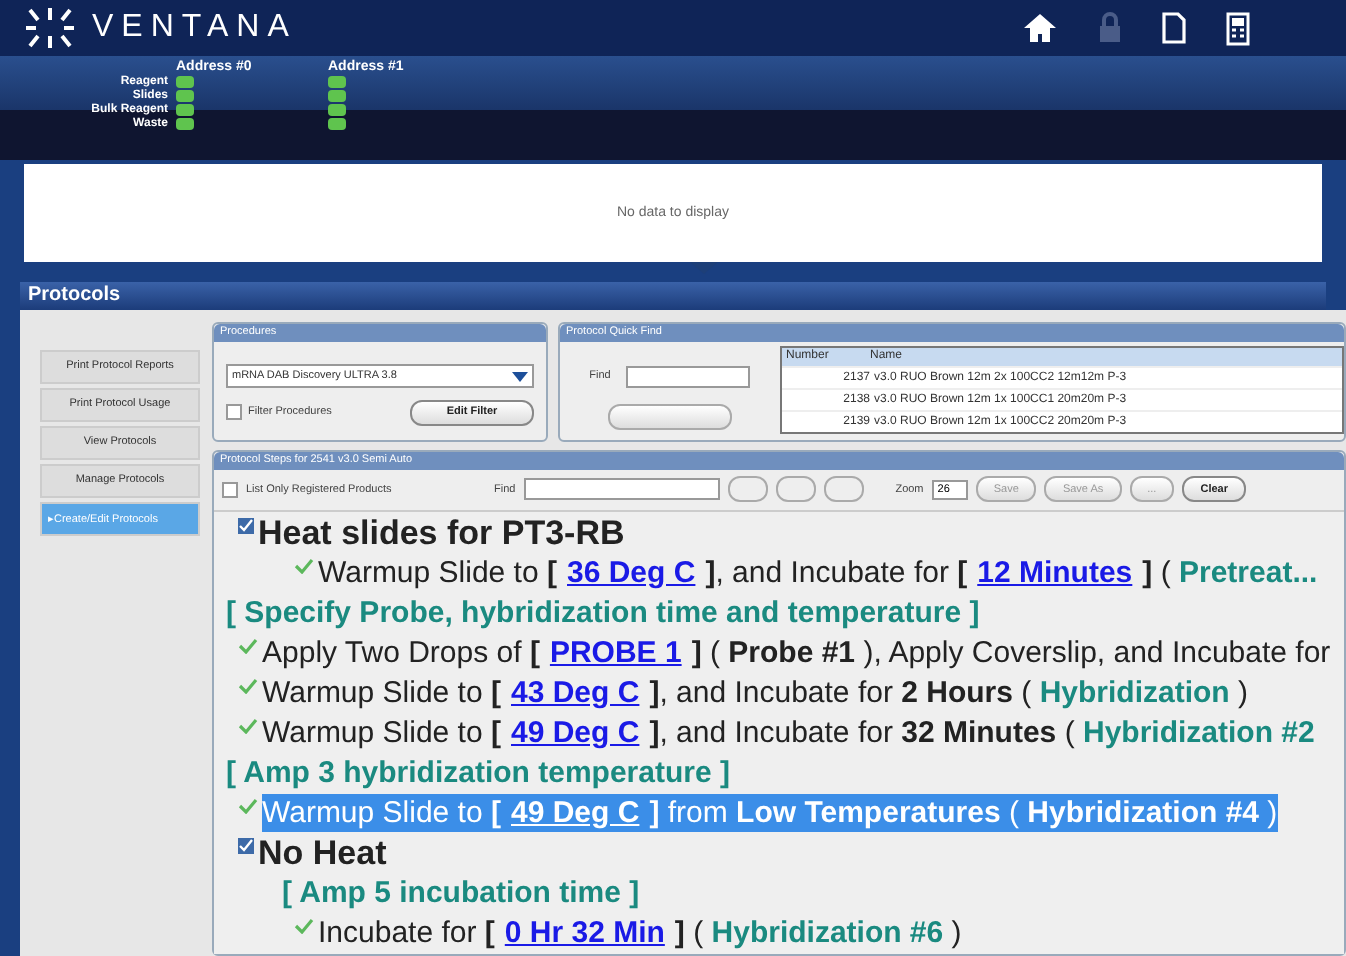 This screenshot has width=1346, height=956. I want to click on protocol-step: [ Specify Probe, hybridization time and temperature ], so click(603, 612).